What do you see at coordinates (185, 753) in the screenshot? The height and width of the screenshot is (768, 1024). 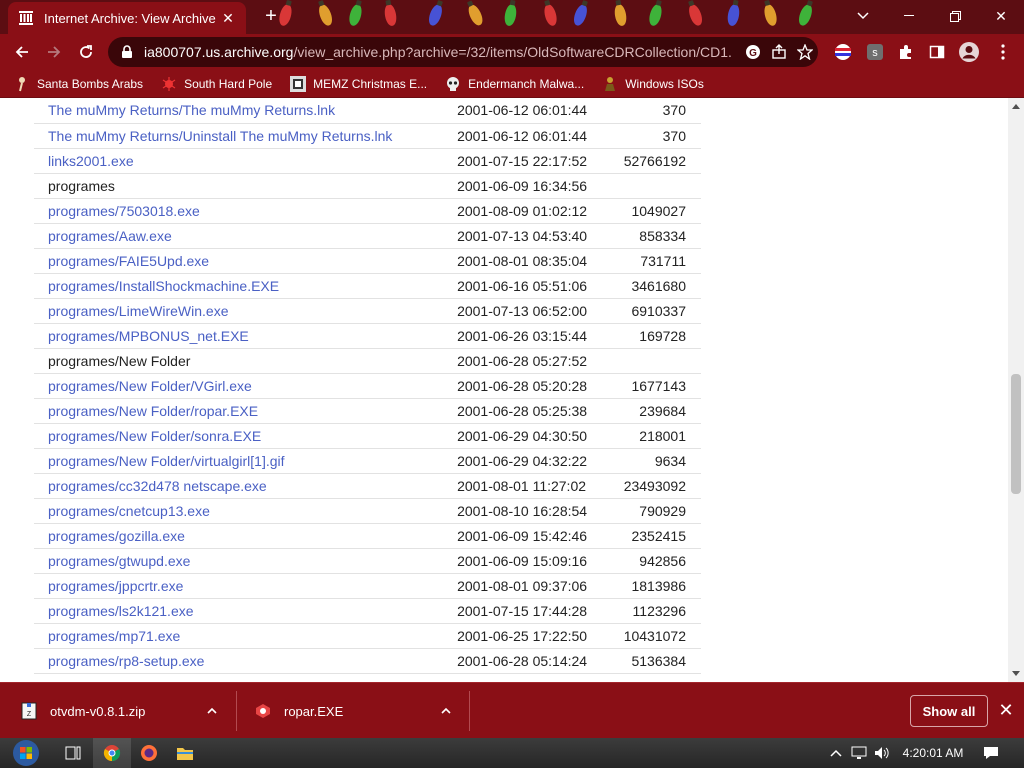 I see `file-explorer-taskbar-icon` at bounding box center [185, 753].